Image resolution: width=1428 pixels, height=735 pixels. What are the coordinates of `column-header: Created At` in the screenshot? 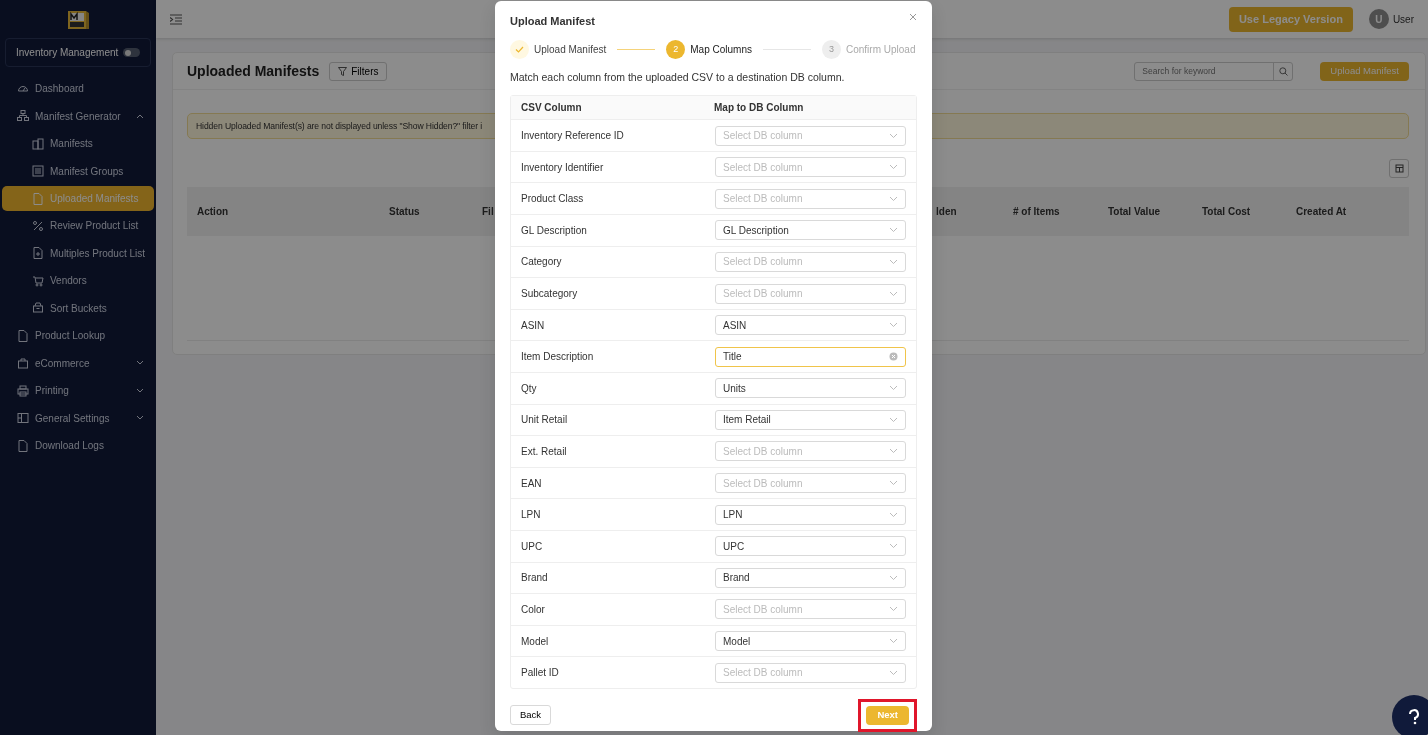 It's located at (1321, 212).